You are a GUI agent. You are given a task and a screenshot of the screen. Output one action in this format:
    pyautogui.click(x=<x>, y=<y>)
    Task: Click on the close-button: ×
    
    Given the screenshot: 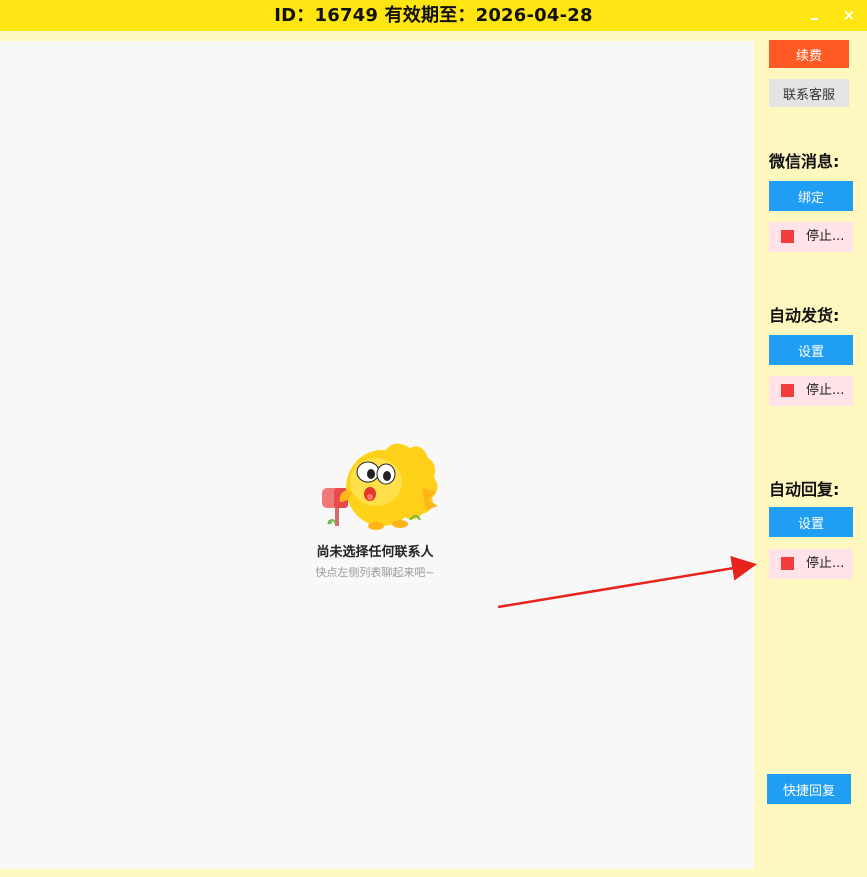 What is the action you would take?
    pyautogui.click(x=849, y=15)
    